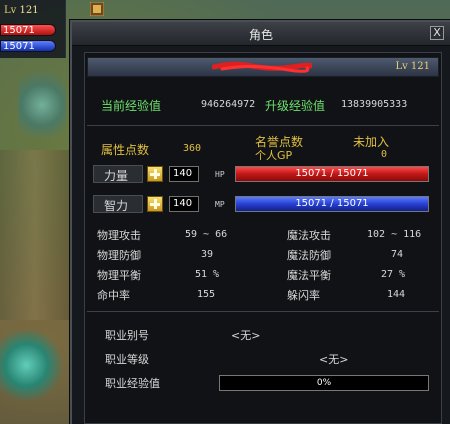 The height and width of the screenshot is (424, 450). Describe the element at coordinates (28, 46) in the screenshot. I see `mini-mp-bar: 15071` at that location.